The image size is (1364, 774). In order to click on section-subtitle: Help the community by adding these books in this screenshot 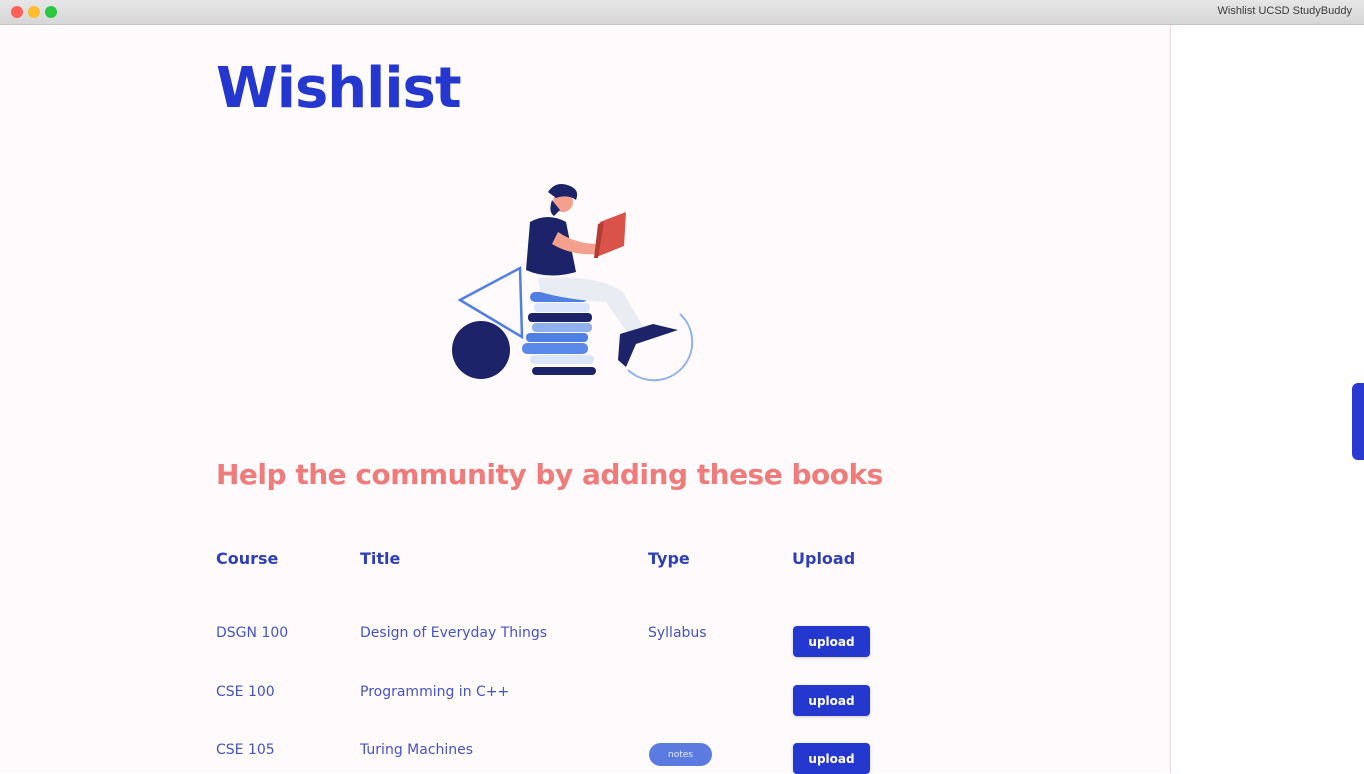, I will do `click(549, 474)`.